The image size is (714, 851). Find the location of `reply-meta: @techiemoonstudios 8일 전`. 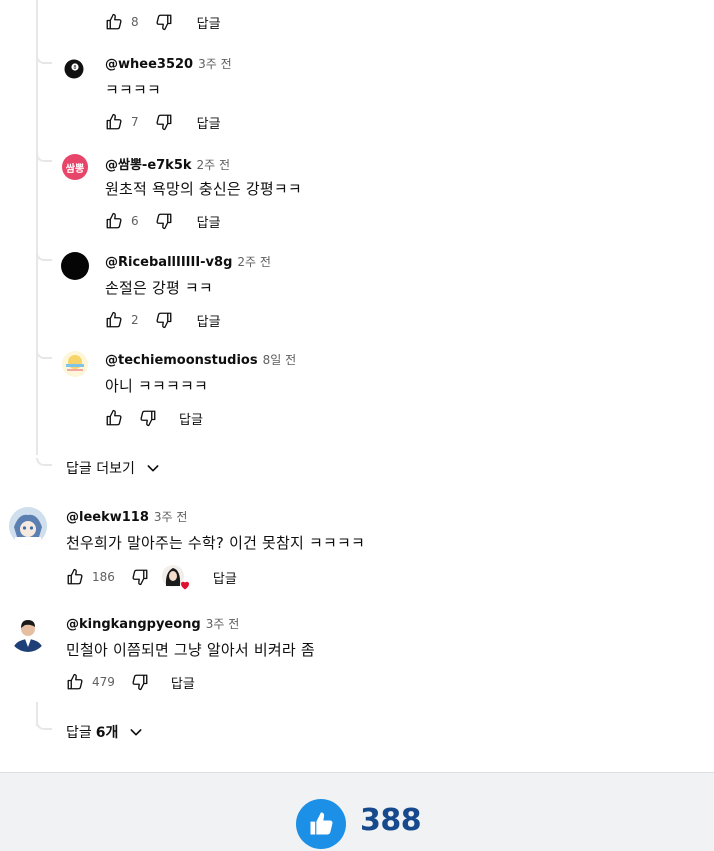

reply-meta: @techiemoonstudios 8일 전 is located at coordinates (200, 359).